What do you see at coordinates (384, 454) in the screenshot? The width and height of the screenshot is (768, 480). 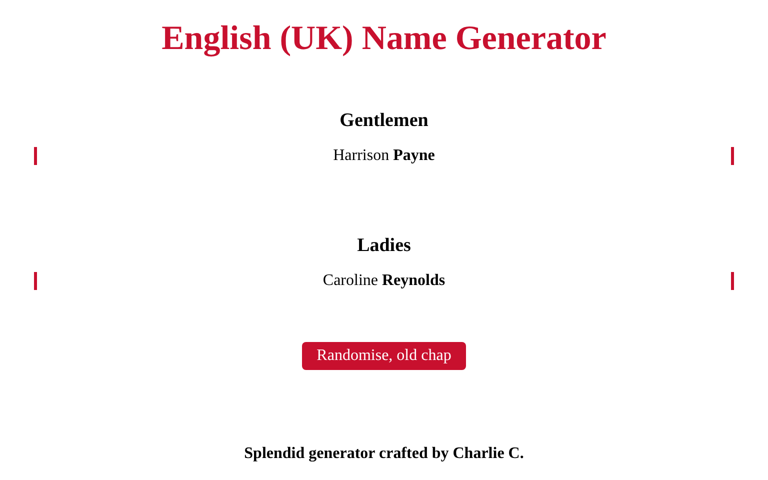 I see `footer-credit: Splendid generator crafted by Charlie C.` at bounding box center [384, 454].